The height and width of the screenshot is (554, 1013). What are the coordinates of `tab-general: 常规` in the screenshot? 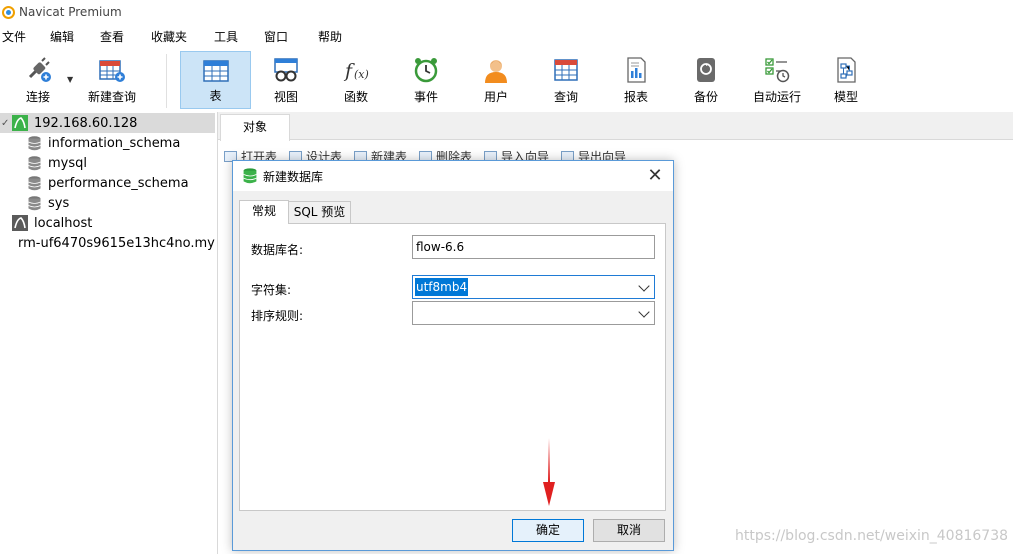 It's located at (264, 212).